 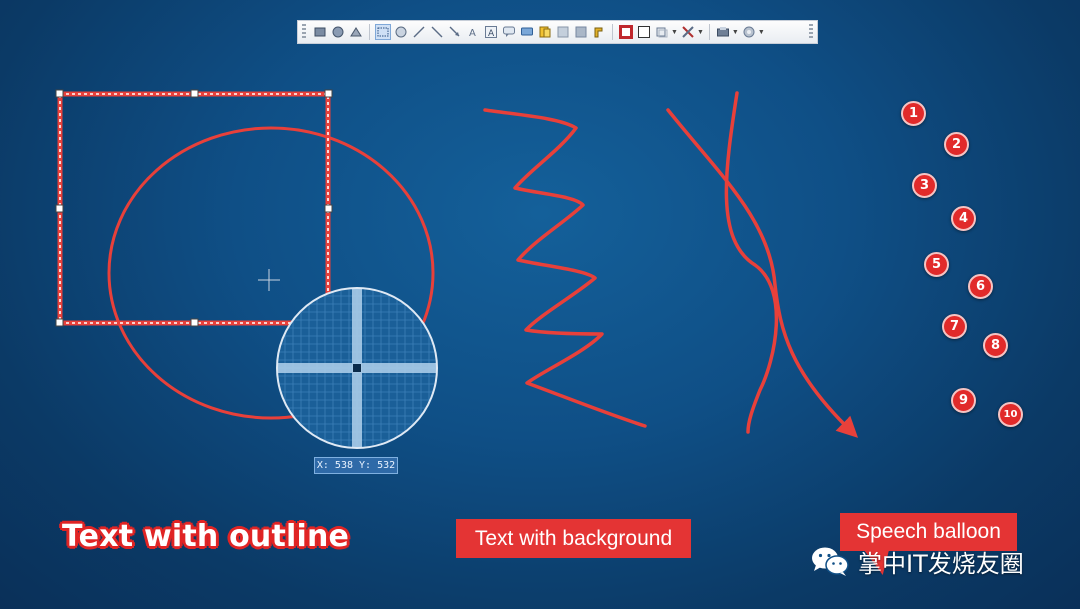 What do you see at coordinates (269, 280) in the screenshot?
I see `crosshair-cursor-icon` at bounding box center [269, 280].